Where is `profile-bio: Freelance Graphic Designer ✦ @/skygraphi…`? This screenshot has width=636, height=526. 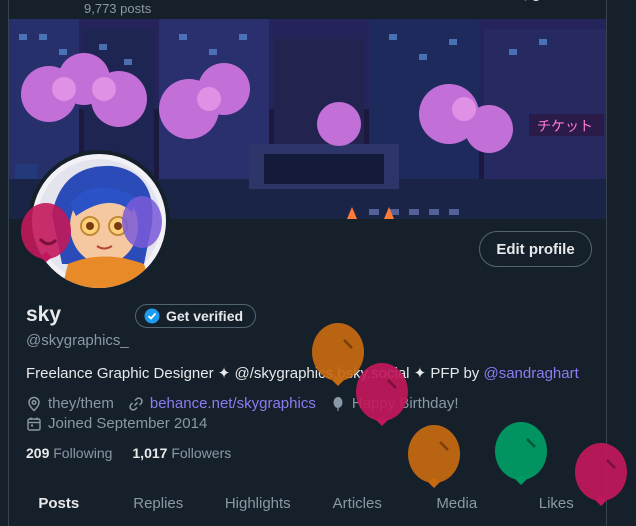
profile-bio: Freelance Graphic Designer ✦ @/skygraphi… is located at coordinates (302, 373).